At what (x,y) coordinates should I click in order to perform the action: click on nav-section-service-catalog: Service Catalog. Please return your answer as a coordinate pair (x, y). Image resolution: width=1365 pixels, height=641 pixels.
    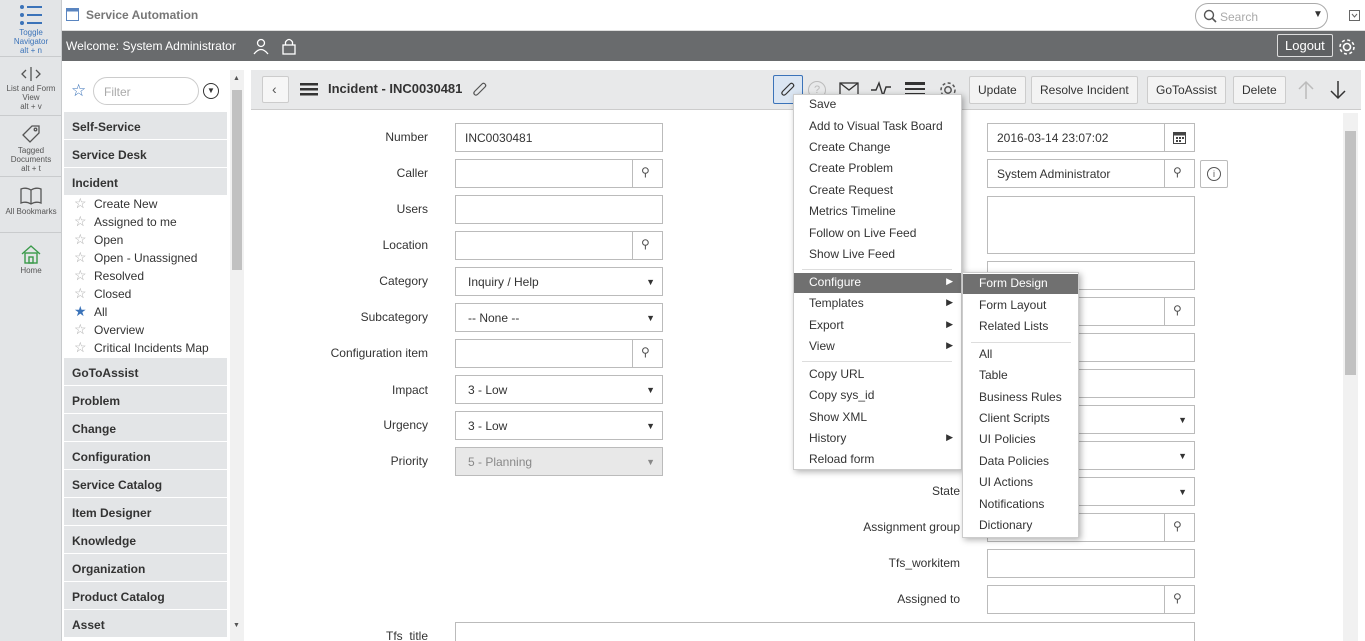
    Looking at the image, I should click on (145, 483).